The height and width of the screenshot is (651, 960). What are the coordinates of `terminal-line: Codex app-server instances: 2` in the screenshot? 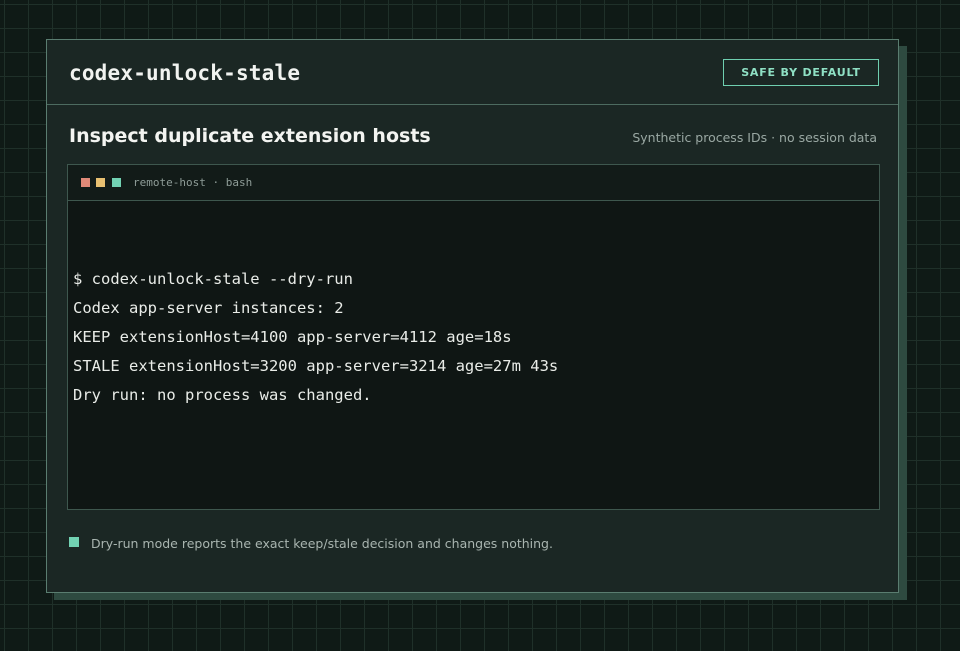 It's located at (208, 308).